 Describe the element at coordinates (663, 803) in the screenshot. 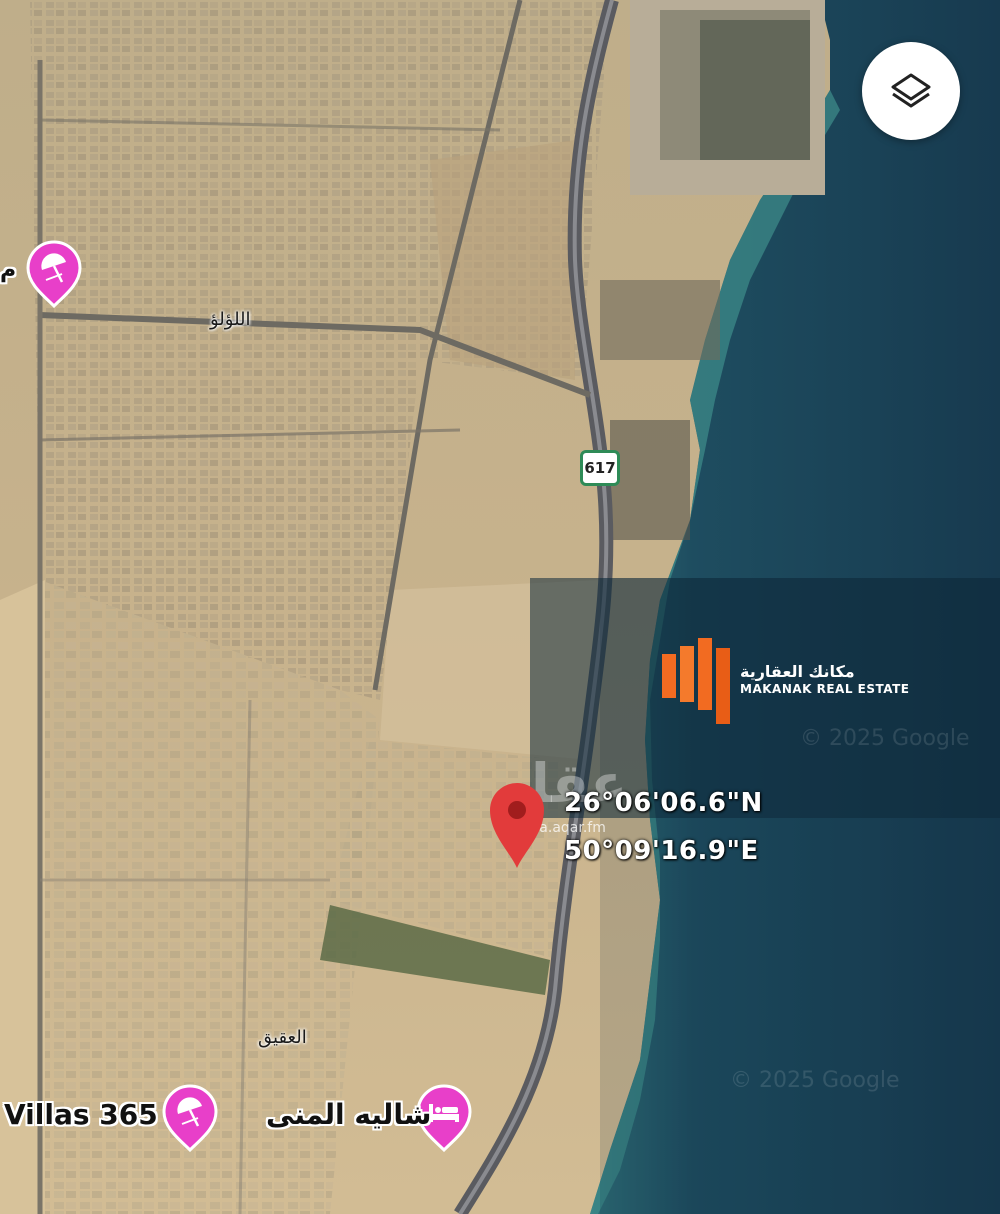

I see `pin-latitude: 26°06'06.6"N` at that location.